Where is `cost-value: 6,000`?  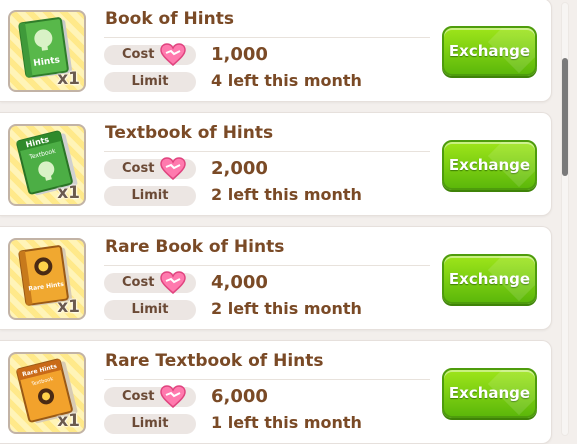 cost-value: 6,000 is located at coordinates (239, 396).